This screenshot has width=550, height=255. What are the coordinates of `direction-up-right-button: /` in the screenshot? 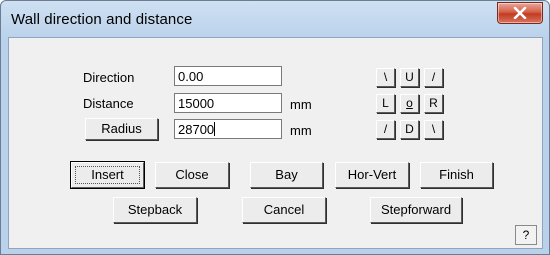 It's located at (433, 77).